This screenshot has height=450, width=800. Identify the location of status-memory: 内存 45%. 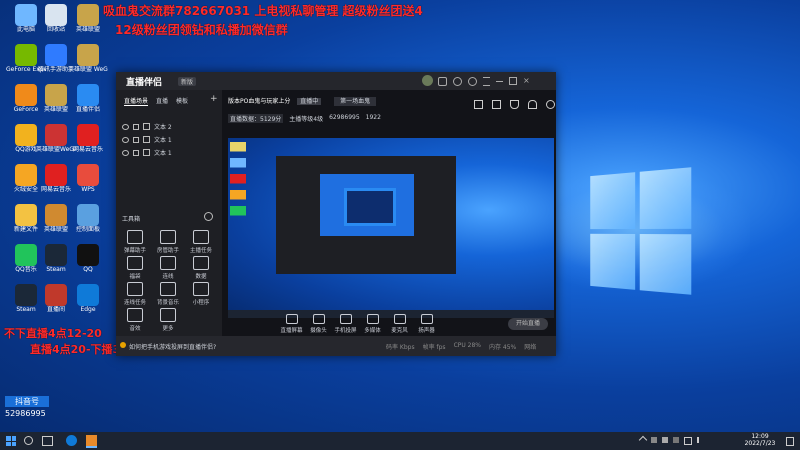
(503, 347).